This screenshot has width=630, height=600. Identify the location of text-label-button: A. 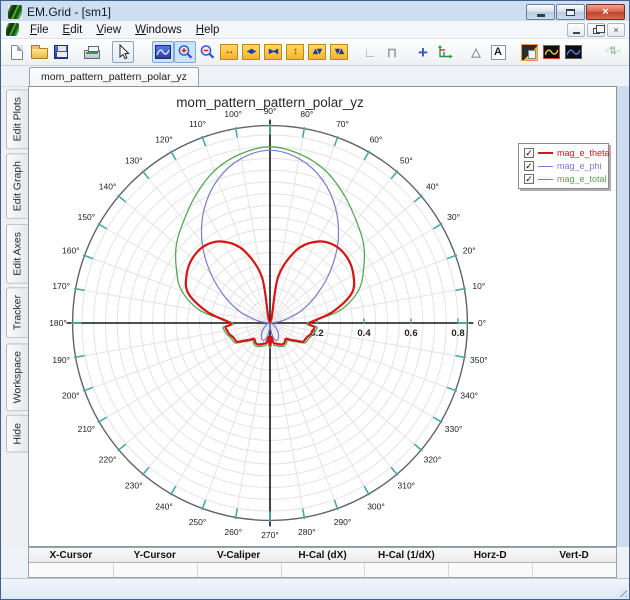
(498, 52).